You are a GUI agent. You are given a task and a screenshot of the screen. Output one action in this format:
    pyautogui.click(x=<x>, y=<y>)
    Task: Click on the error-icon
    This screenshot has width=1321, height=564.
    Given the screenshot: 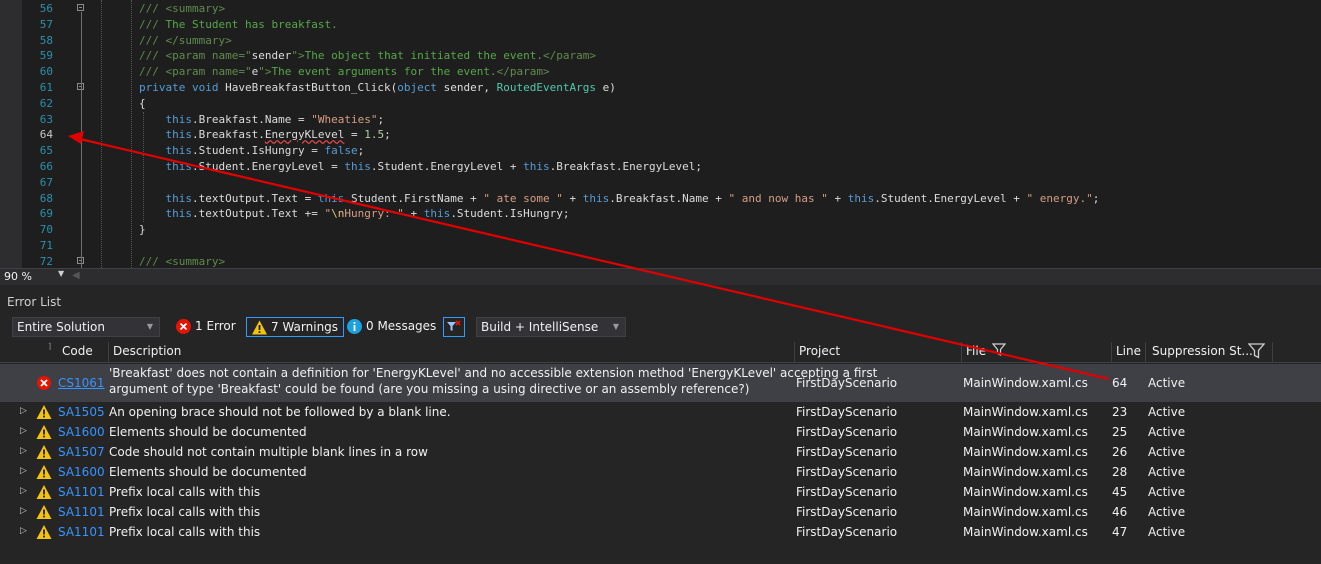 What is the action you would take?
    pyautogui.click(x=183, y=329)
    